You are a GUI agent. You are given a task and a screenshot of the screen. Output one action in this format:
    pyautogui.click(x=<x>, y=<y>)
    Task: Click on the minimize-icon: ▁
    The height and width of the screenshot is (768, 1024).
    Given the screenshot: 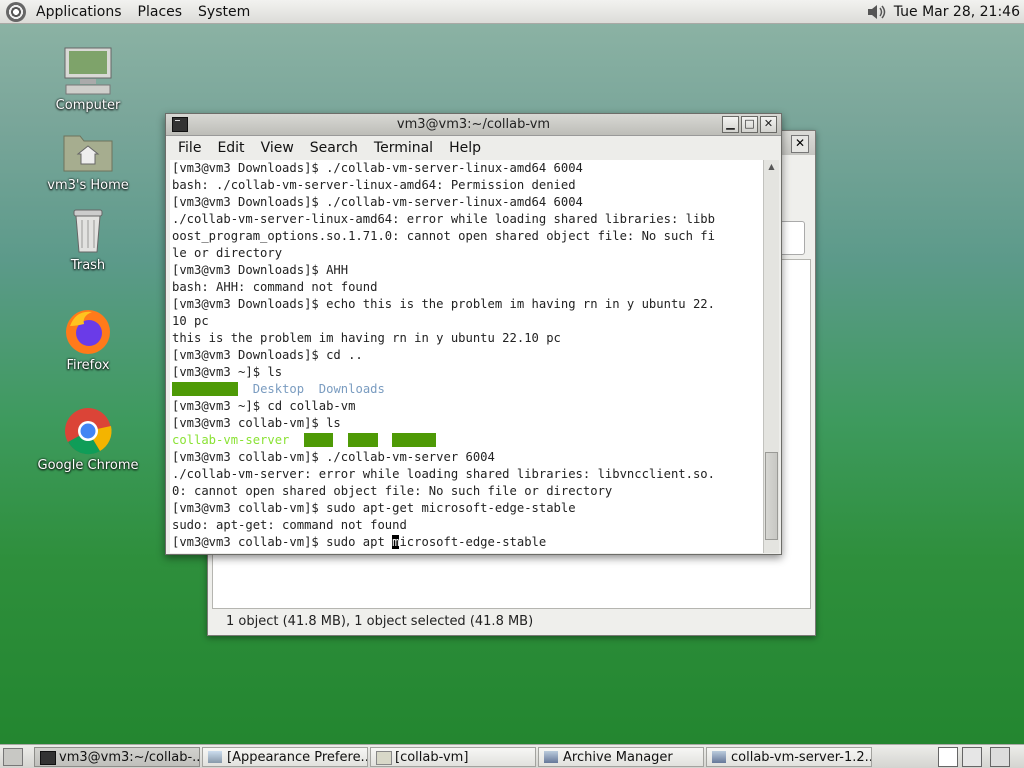 What is the action you would take?
    pyautogui.click(x=730, y=124)
    